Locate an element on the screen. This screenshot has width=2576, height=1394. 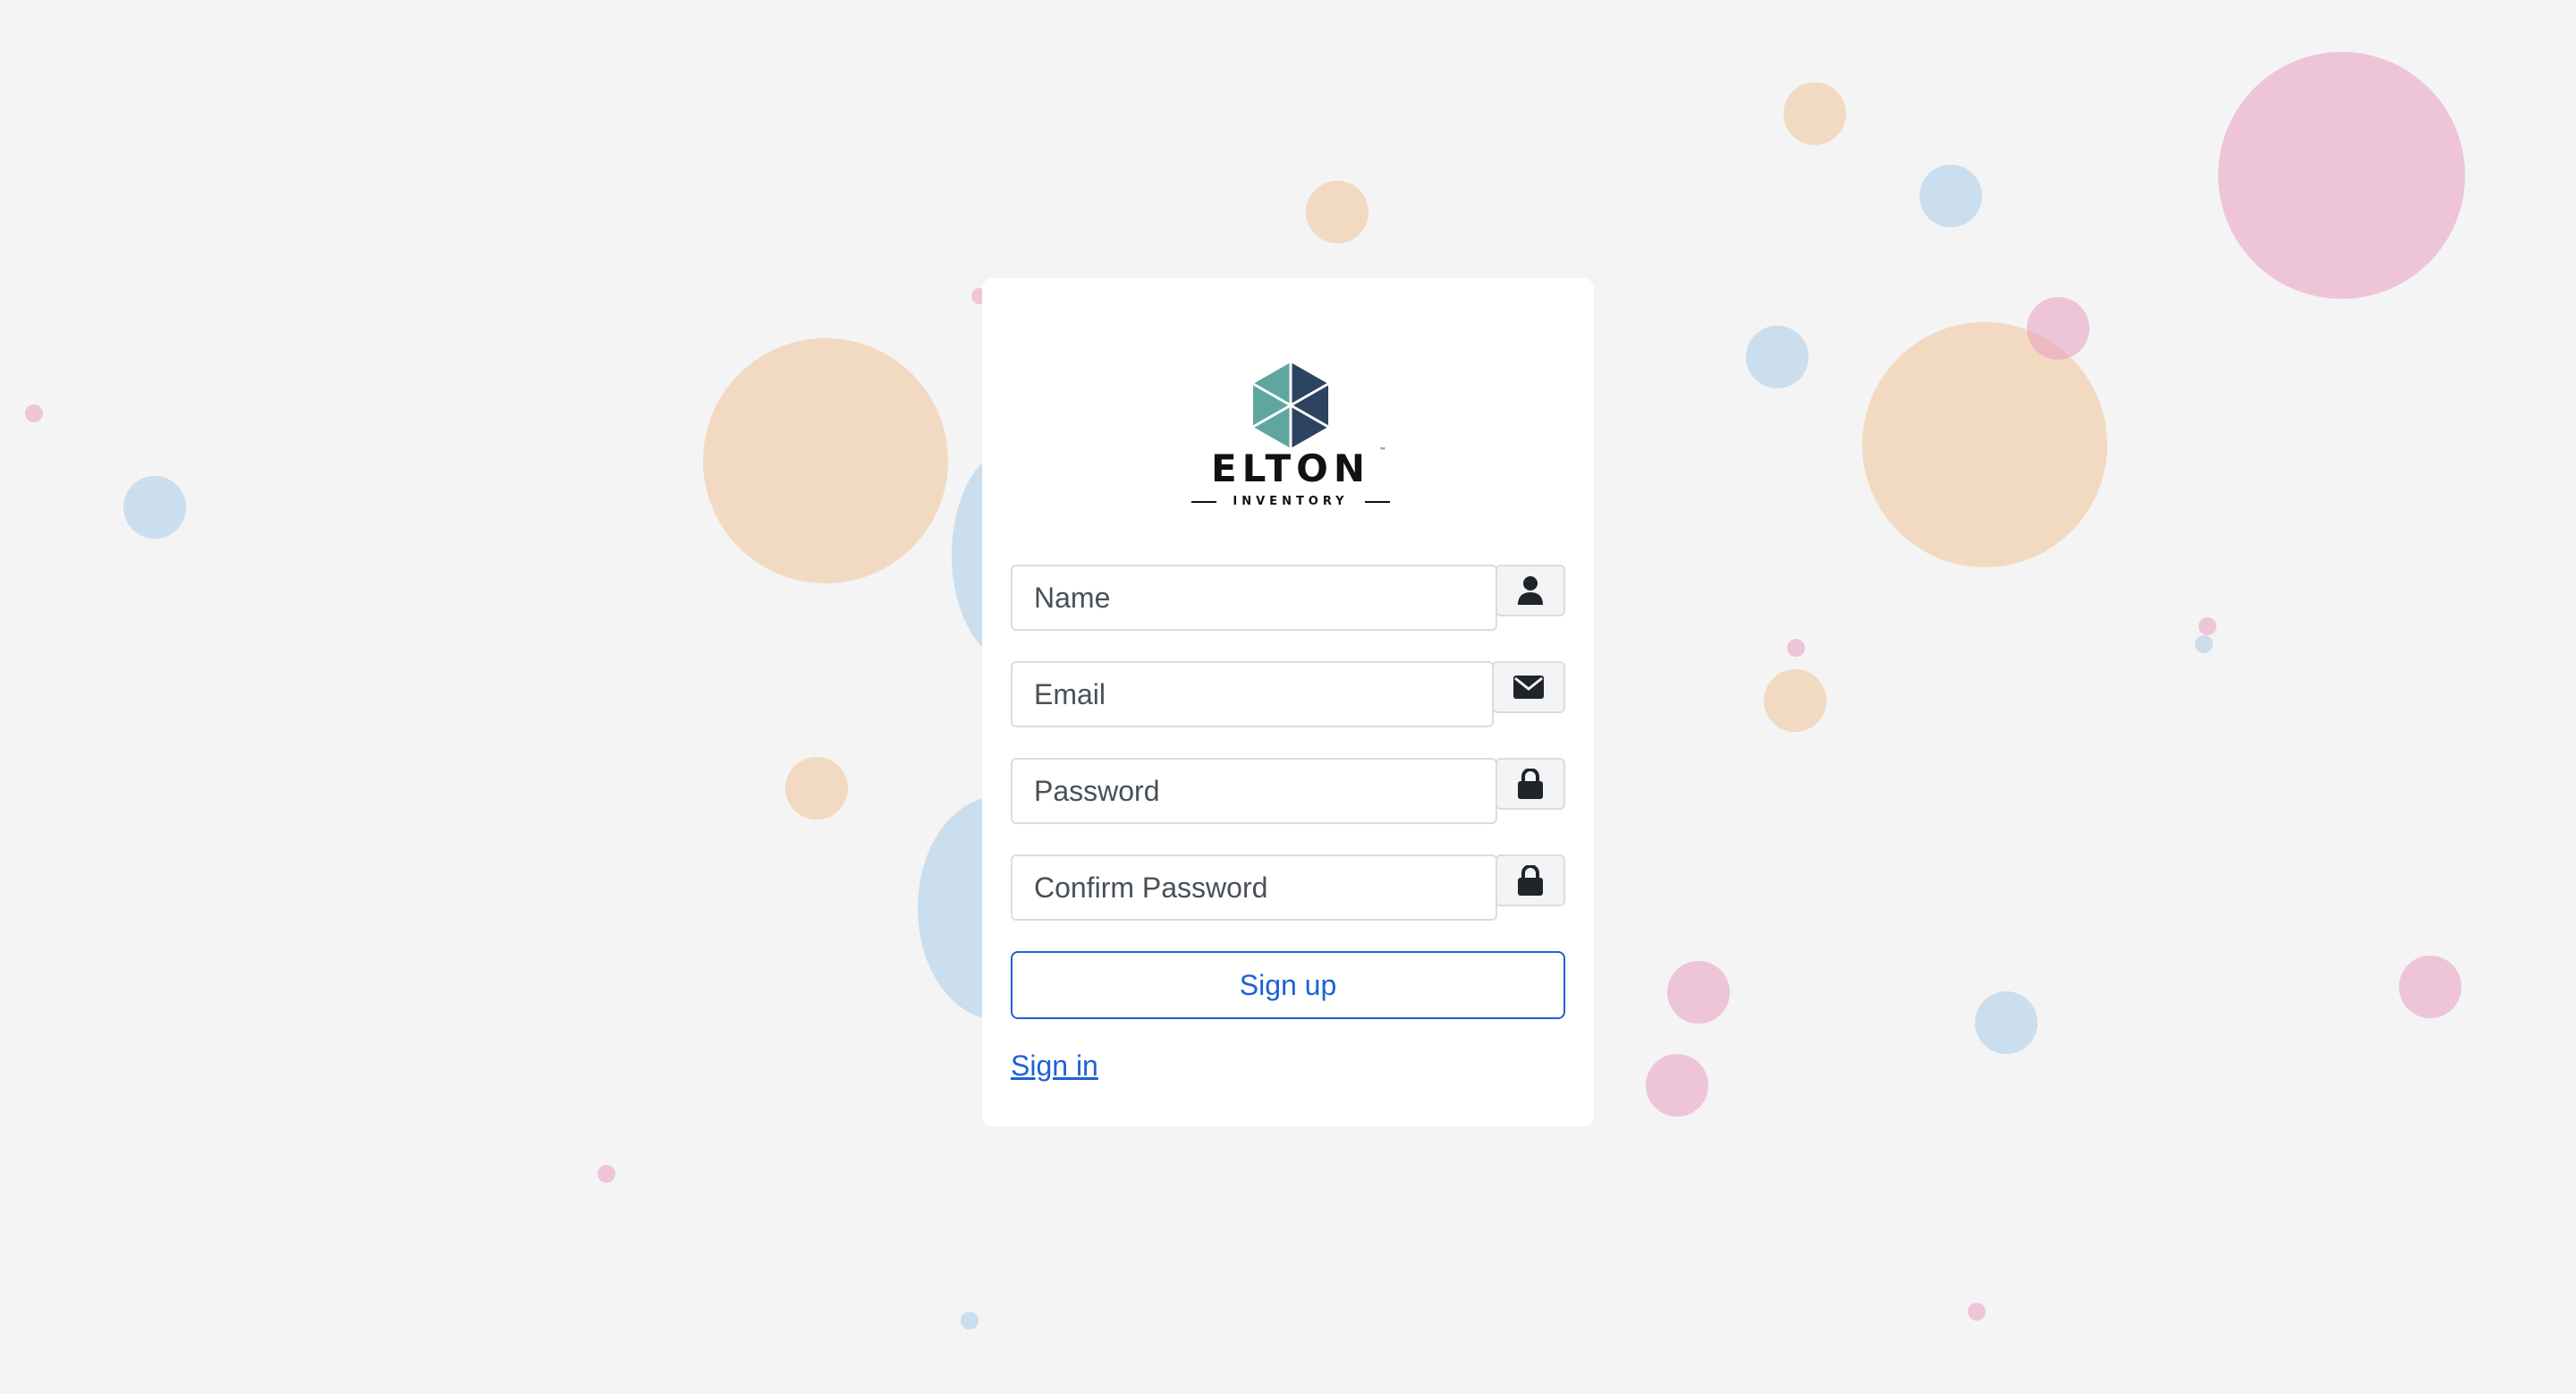
confirm-password-field-group is located at coordinates (1288, 887).